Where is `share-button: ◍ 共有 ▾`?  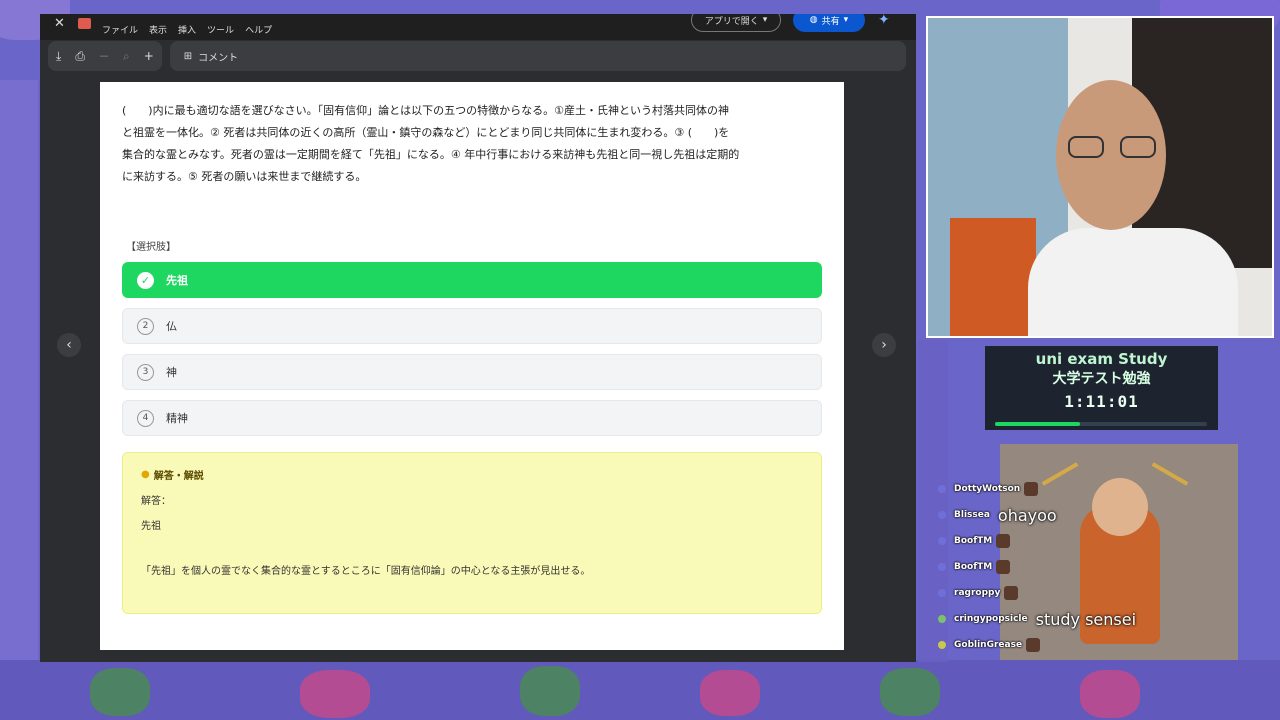 share-button: ◍ 共有 ▾ is located at coordinates (829, 23).